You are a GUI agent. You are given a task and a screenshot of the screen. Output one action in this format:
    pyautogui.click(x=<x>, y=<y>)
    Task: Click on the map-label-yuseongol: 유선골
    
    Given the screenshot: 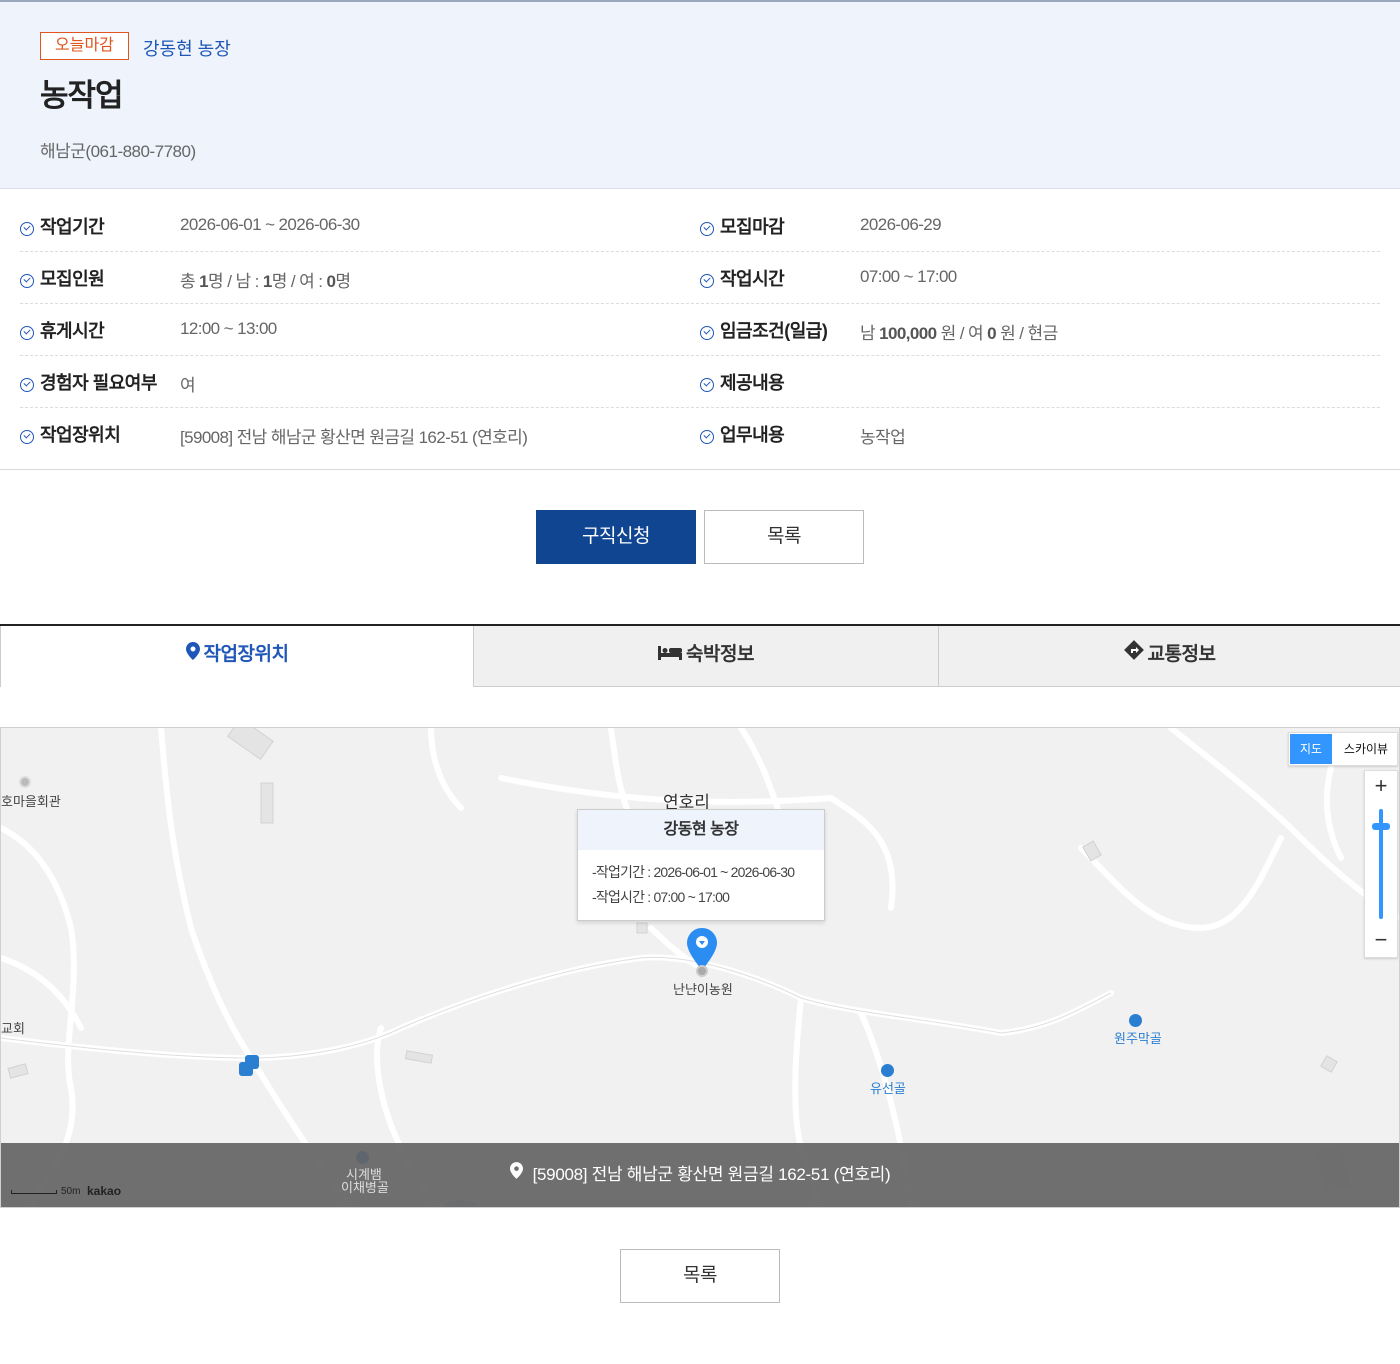 What is the action you would take?
    pyautogui.click(x=888, y=1088)
    